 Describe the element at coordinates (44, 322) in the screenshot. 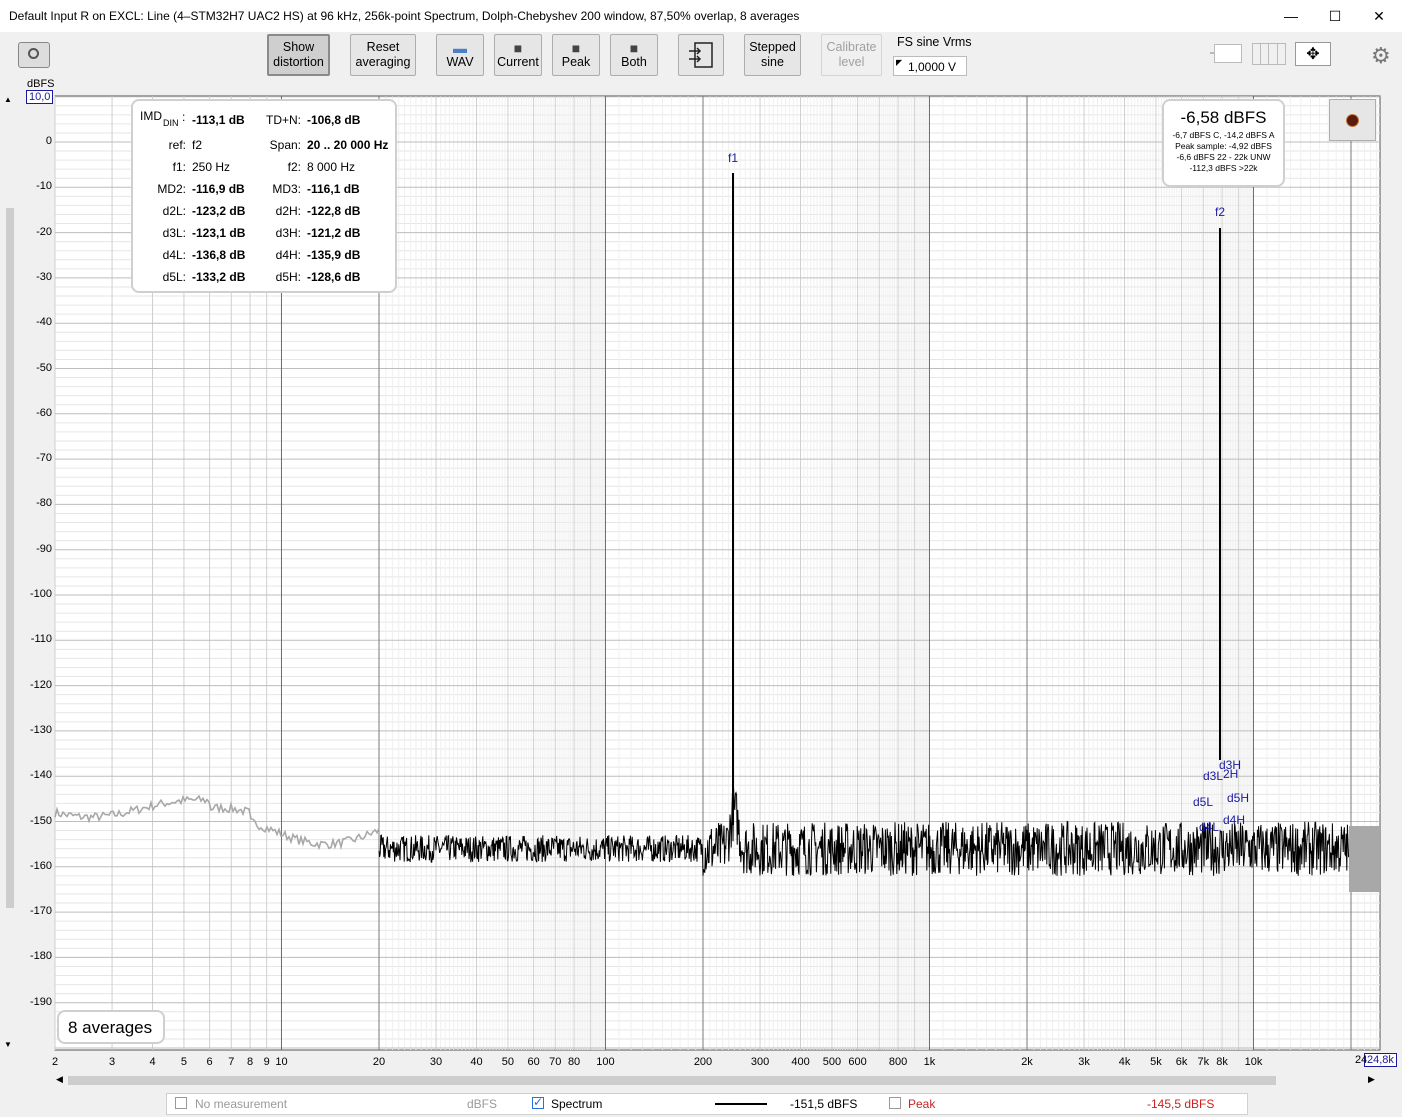

I see `y-tick-label: -40` at that location.